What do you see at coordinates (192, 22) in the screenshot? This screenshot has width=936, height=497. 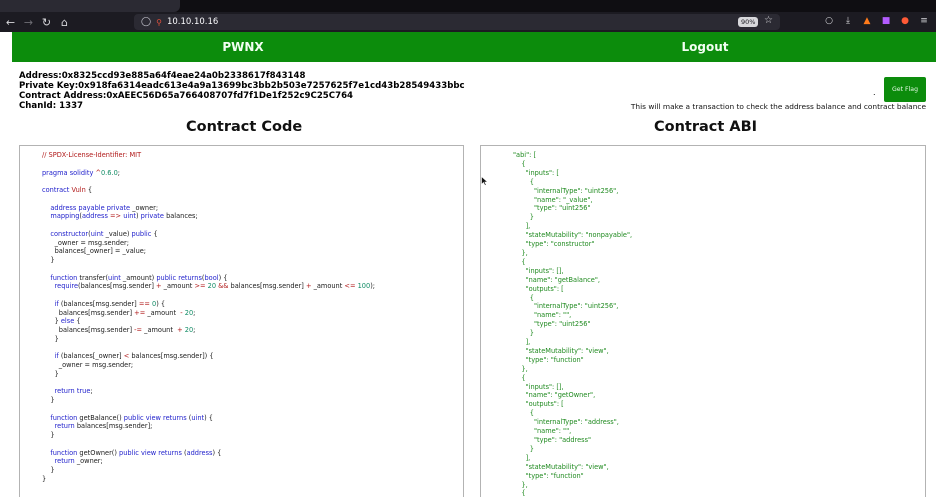 I see `url-text: 10.10.10.16` at bounding box center [192, 22].